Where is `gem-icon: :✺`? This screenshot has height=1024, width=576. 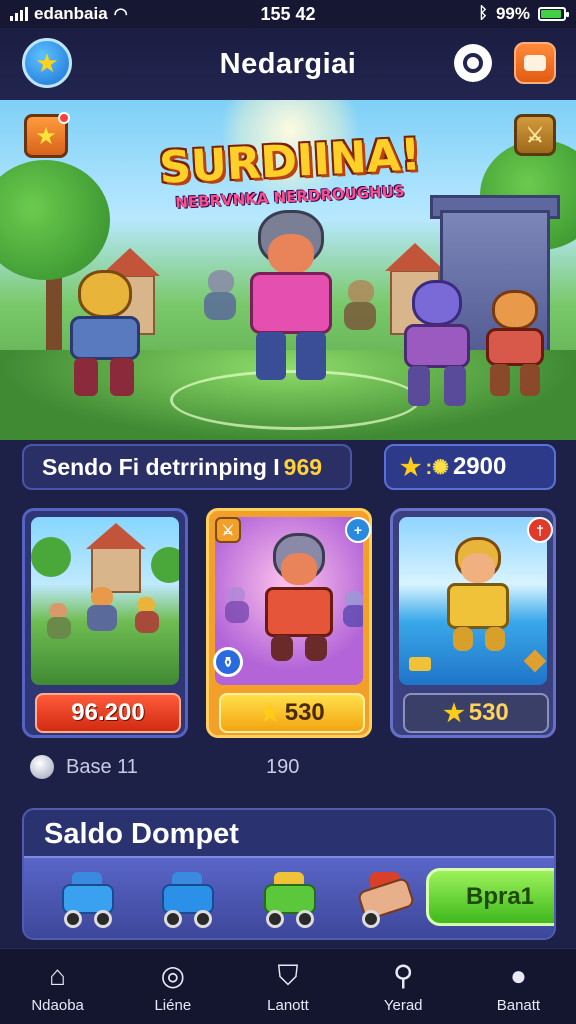
gem-icon: :✺ is located at coordinates (437, 467).